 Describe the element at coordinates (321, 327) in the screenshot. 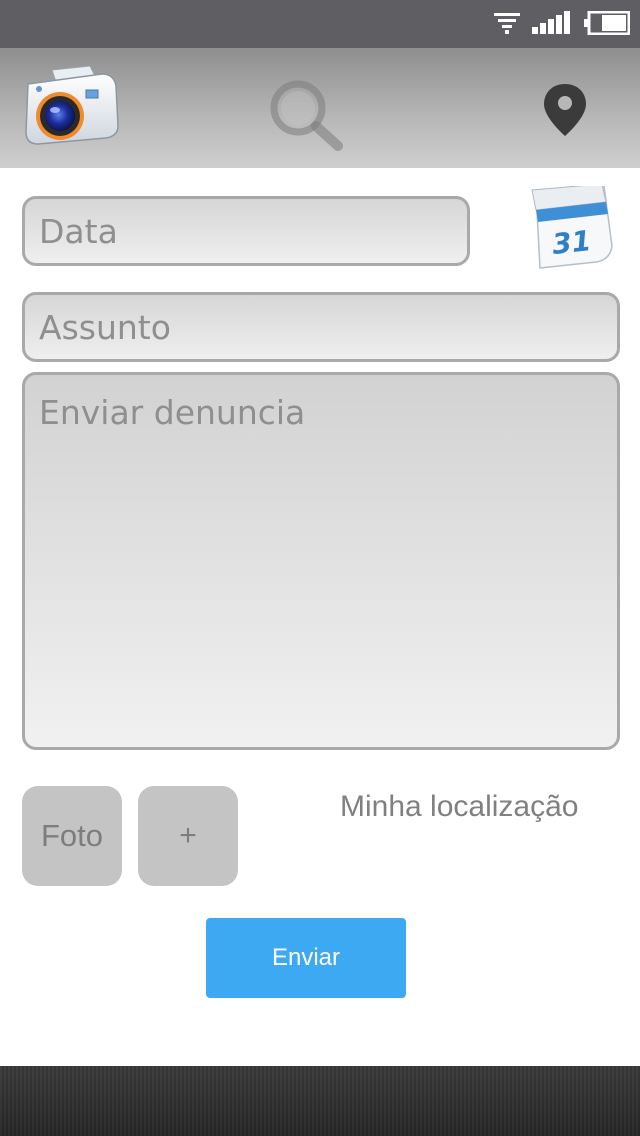

I see `subject-field` at that location.